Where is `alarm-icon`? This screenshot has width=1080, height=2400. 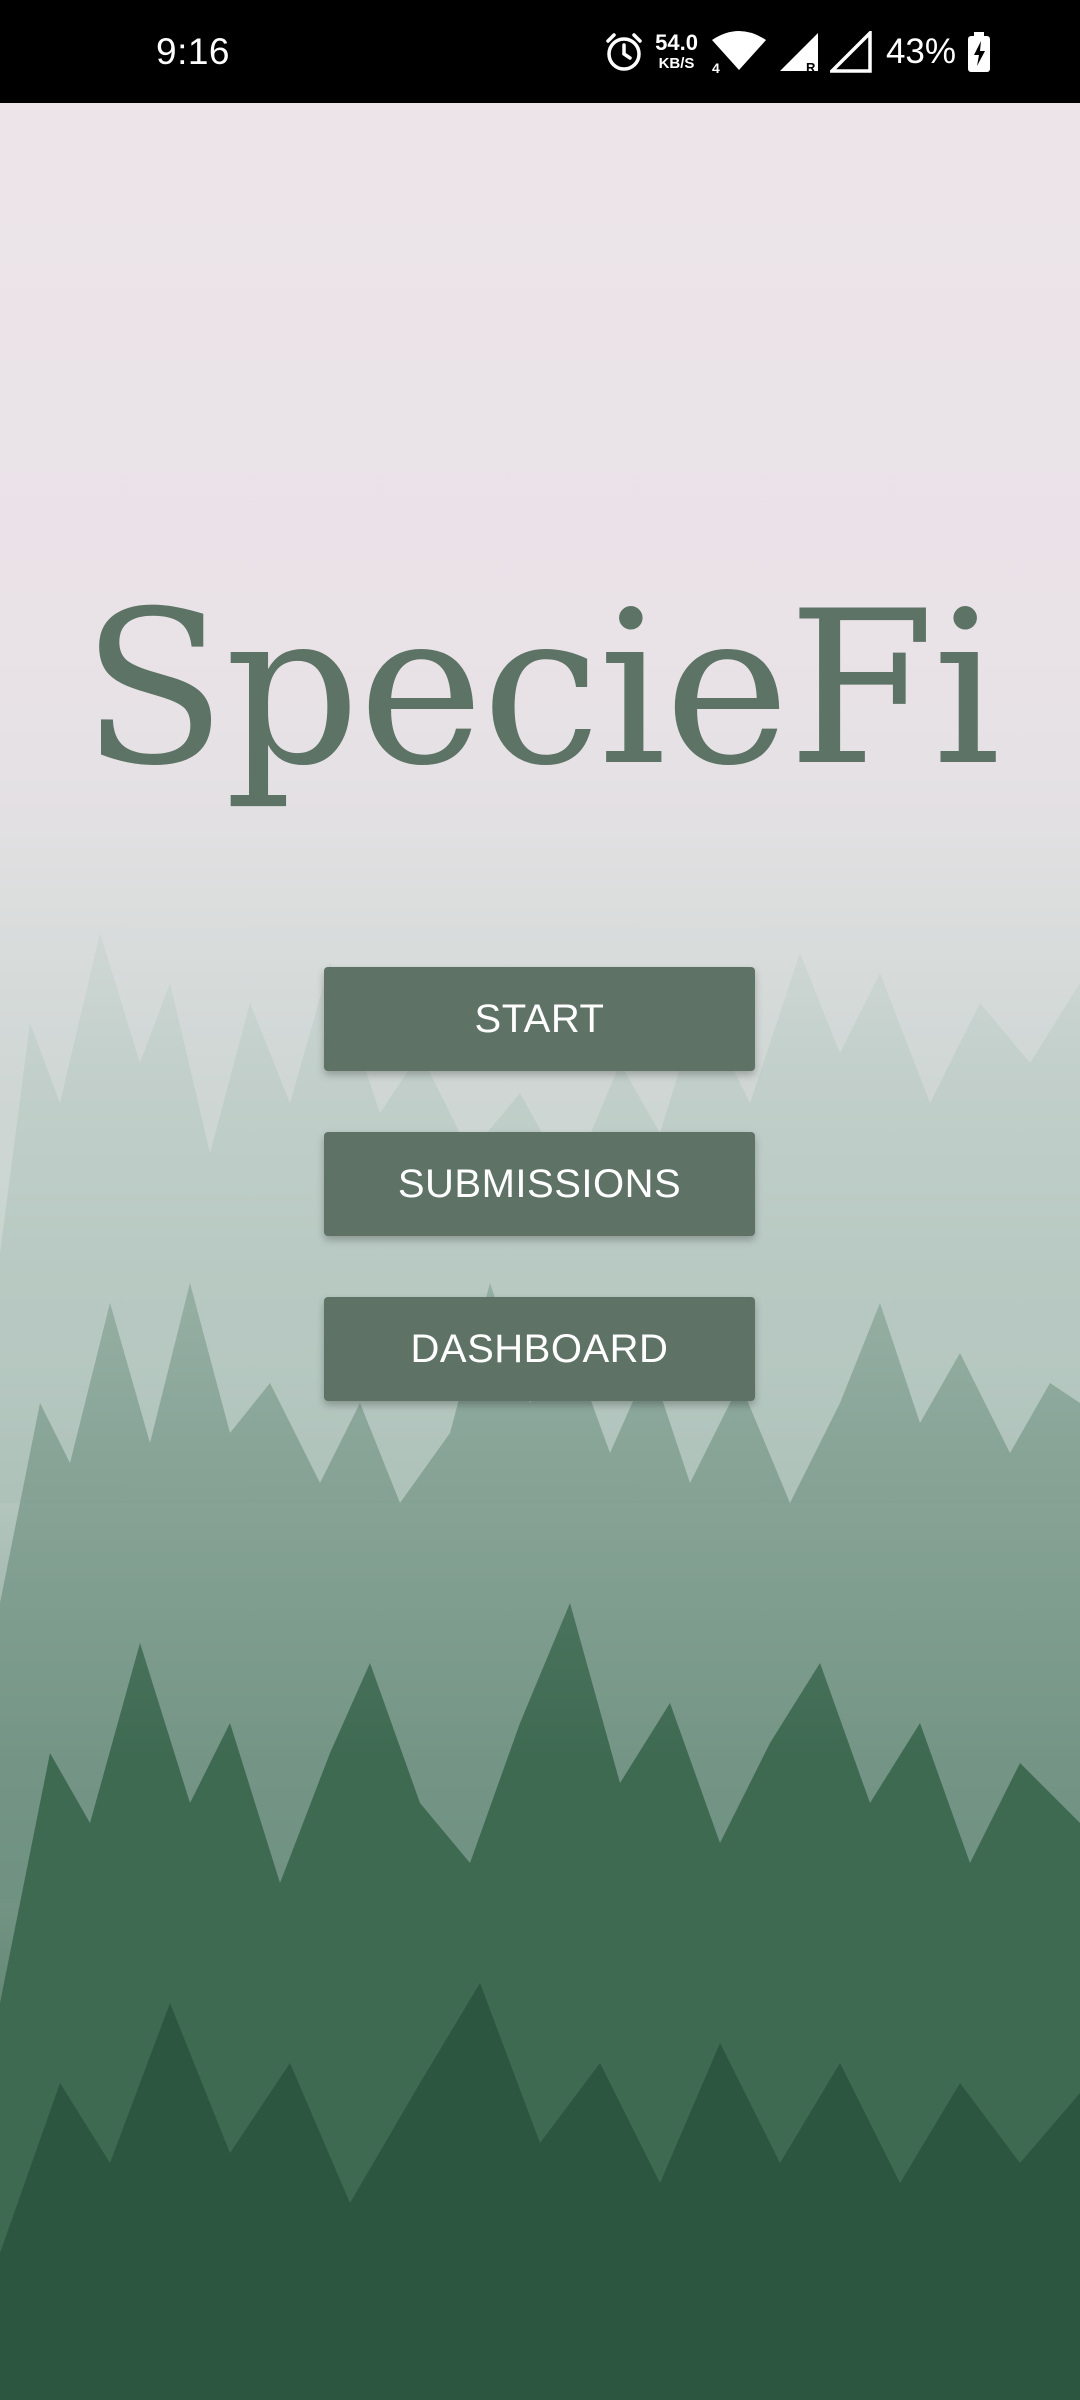
alarm-icon is located at coordinates (624, 52).